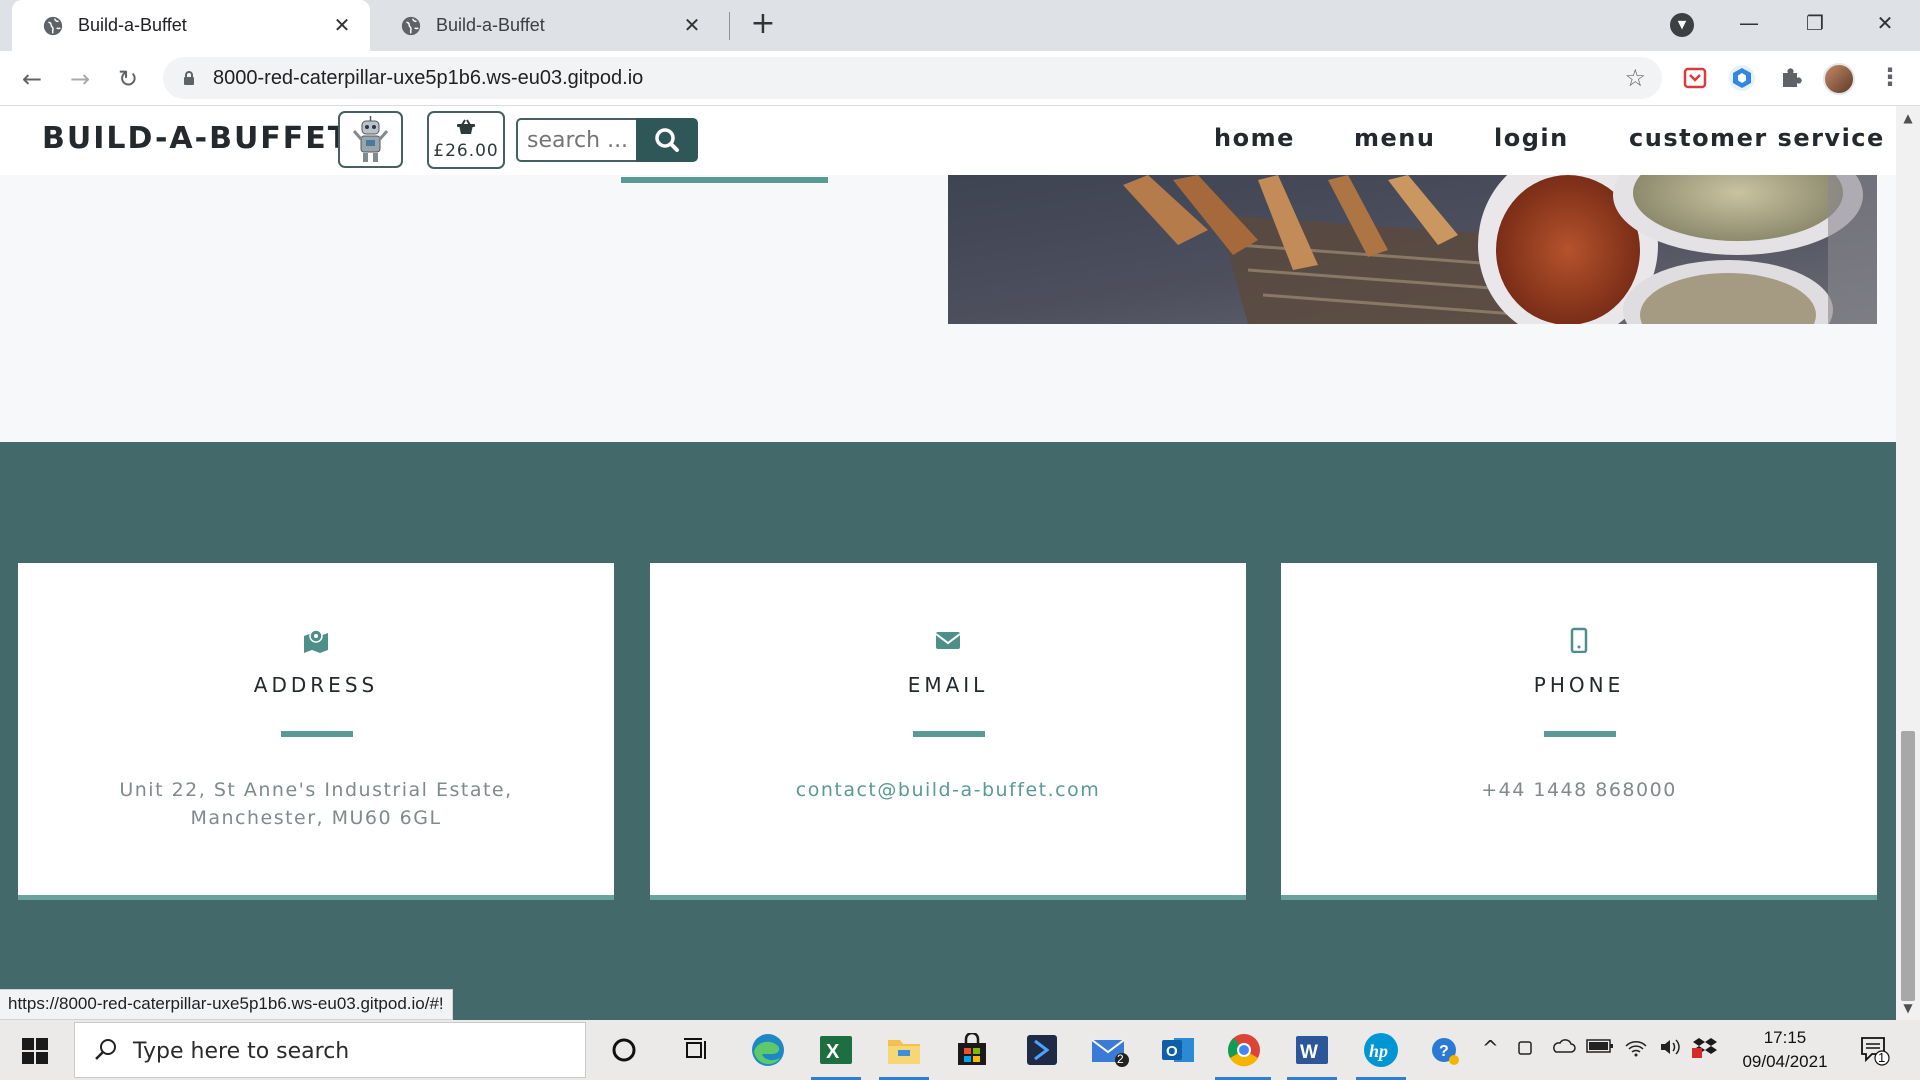 The height and width of the screenshot is (1080, 1920). What do you see at coordinates (1908, 563) in the screenshot?
I see `page-scrollbar: ▲ ▼` at bounding box center [1908, 563].